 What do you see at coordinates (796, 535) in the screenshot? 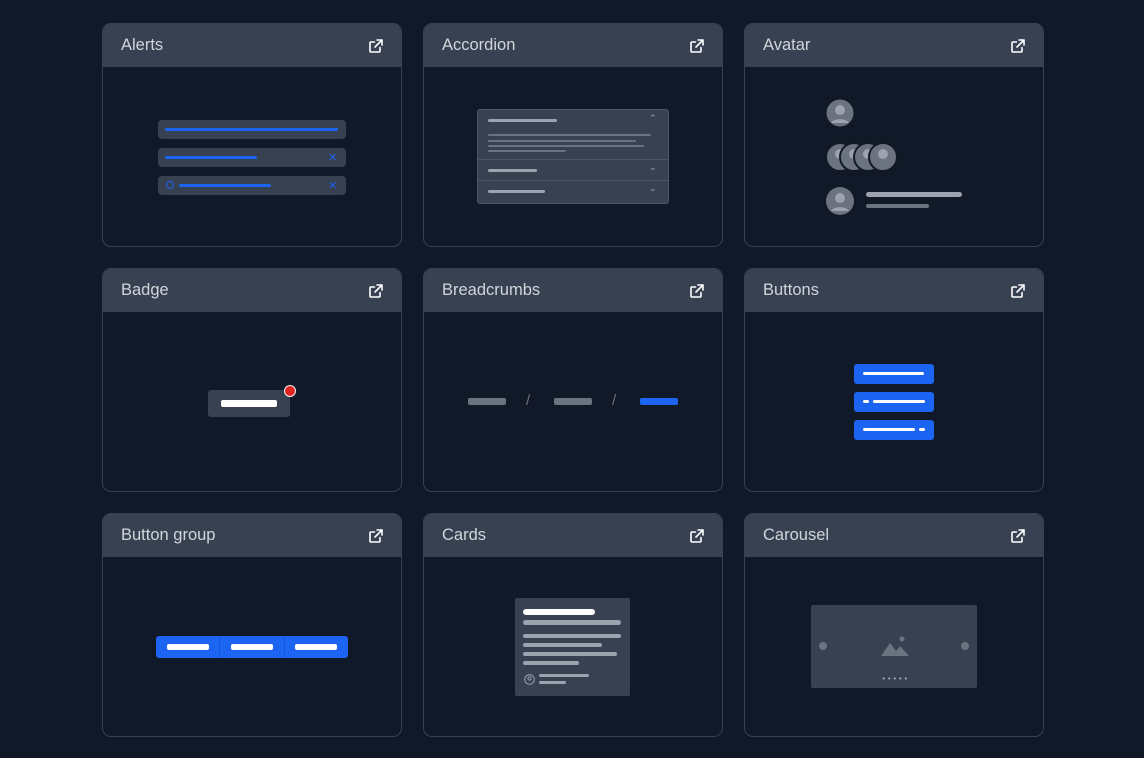
I see `card-title: Carousel` at bounding box center [796, 535].